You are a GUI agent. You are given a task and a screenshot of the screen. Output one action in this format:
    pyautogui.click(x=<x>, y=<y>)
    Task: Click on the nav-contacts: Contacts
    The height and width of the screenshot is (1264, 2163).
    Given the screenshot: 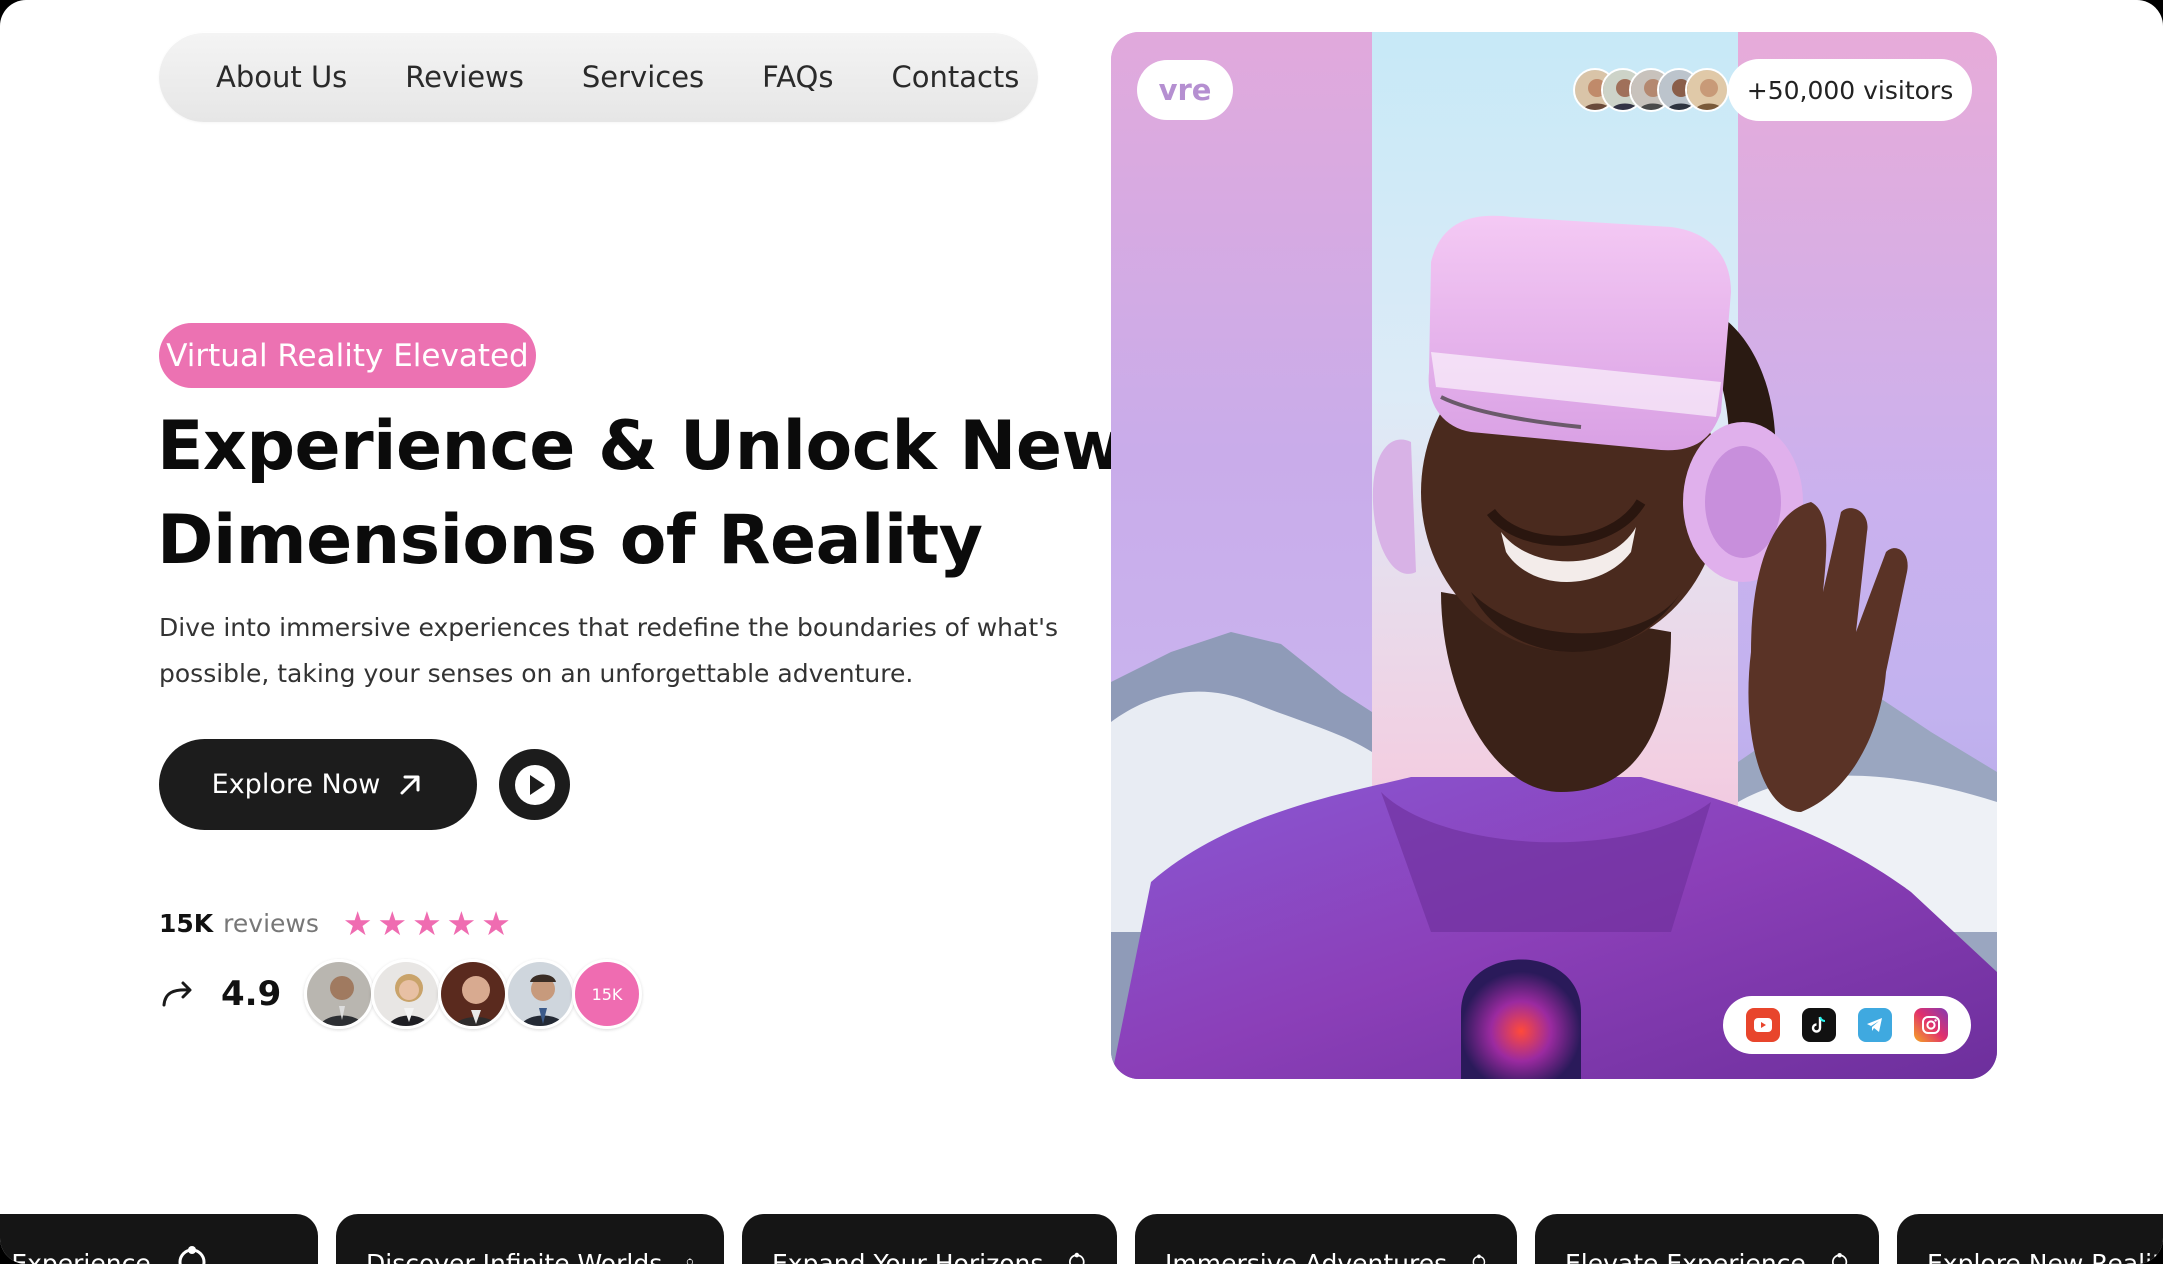 What is the action you would take?
    pyautogui.click(x=955, y=77)
    